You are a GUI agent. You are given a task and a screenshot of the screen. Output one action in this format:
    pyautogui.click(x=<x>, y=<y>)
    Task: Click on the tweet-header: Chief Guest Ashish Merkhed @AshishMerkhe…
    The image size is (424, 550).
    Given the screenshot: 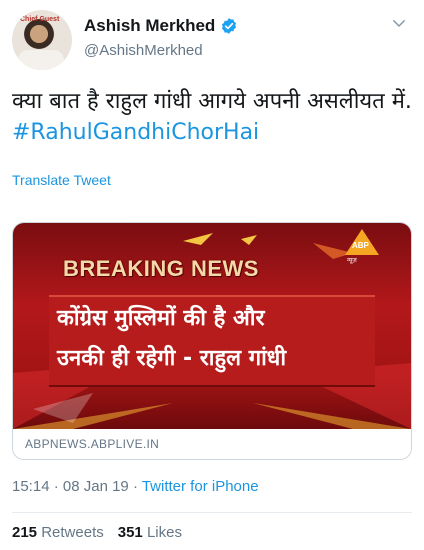 What is the action you would take?
    pyautogui.click(x=212, y=41)
    